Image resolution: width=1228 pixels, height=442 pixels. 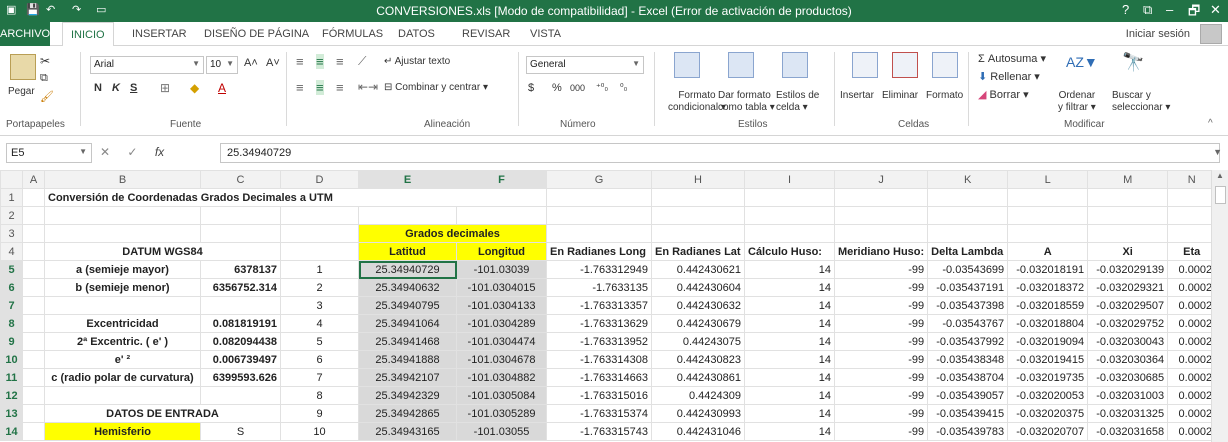 I want to click on param-label: a (semieje mayor), so click(x=122, y=269).